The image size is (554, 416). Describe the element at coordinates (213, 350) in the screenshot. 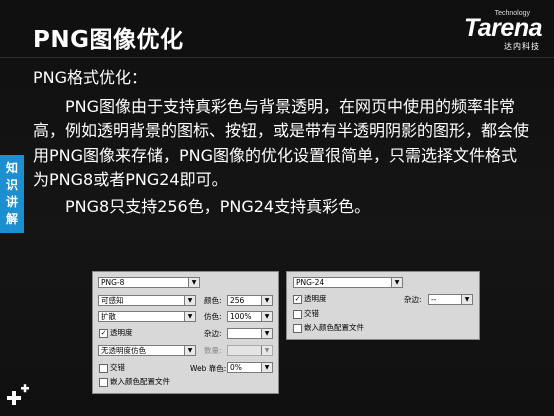

I see `amount-label: 数量:` at that location.